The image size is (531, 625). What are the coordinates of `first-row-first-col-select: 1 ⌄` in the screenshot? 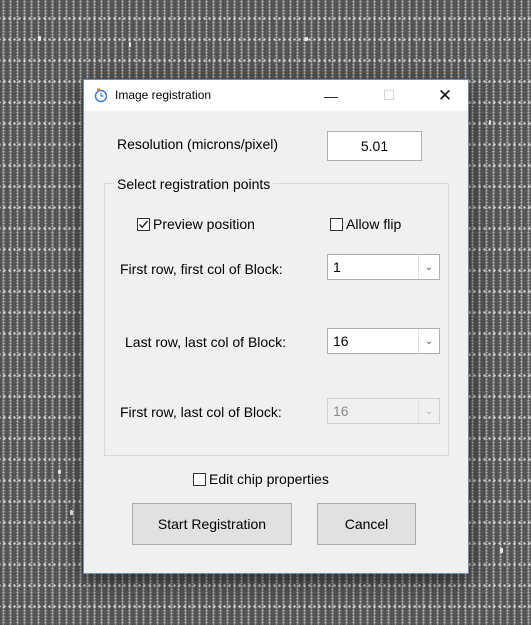 It's located at (383, 267).